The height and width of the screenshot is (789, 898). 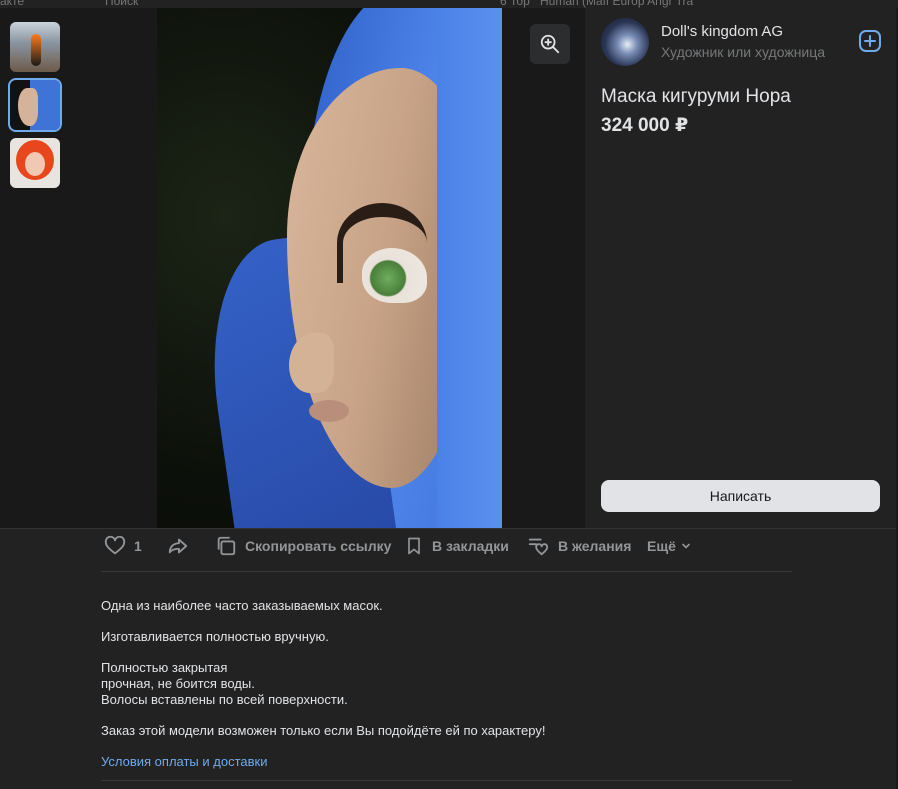 What do you see at coordinates (645, 125) in the screenshot?
I see `product-price: 324 000 ₽` at bounding box center [645, 125].